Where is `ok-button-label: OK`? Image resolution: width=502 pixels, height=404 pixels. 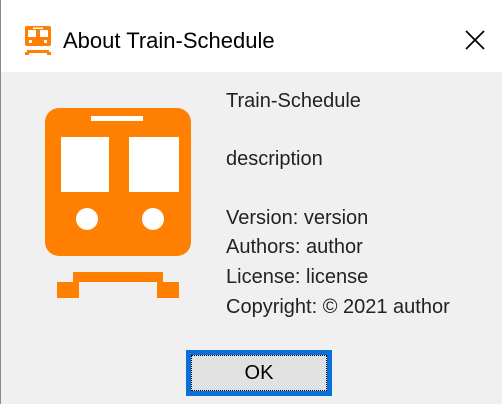 ok-button-label: OK is located at coordinates (259, 373).